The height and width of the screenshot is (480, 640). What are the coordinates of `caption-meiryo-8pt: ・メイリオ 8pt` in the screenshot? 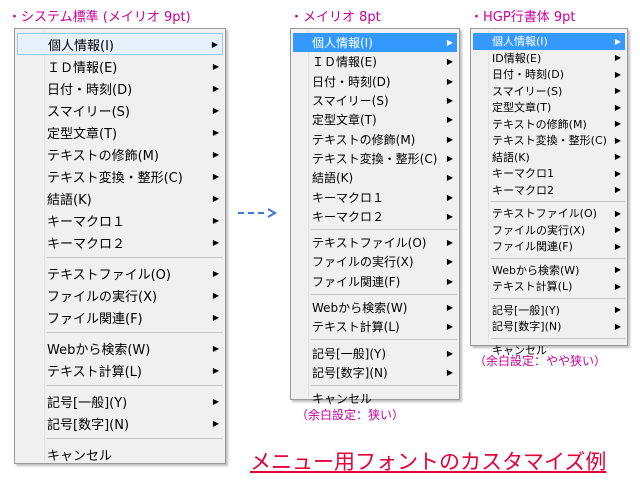 It's located at (335, 17).